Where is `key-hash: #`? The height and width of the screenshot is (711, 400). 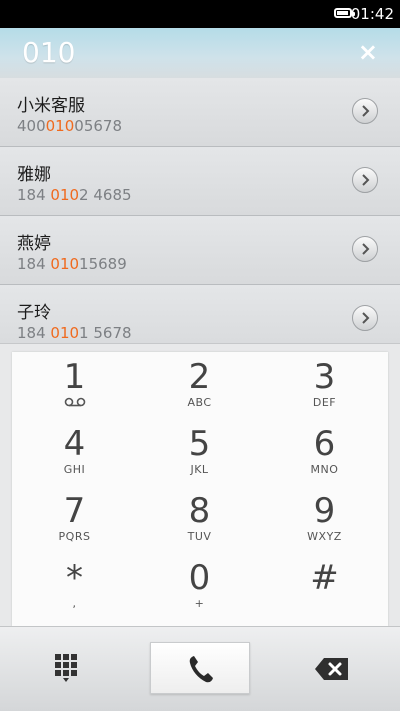 key-hash: # is located at coordinates (324, 586).